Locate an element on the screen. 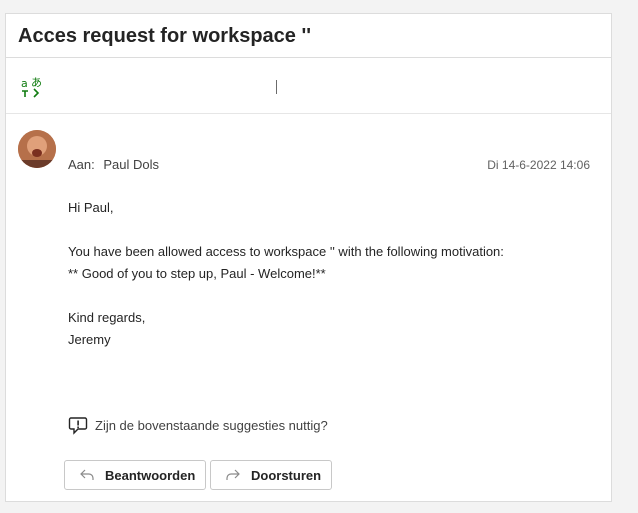 This screenshot has width=638, height=513. forward-arrow-icon is located at coordinates (233, 474).